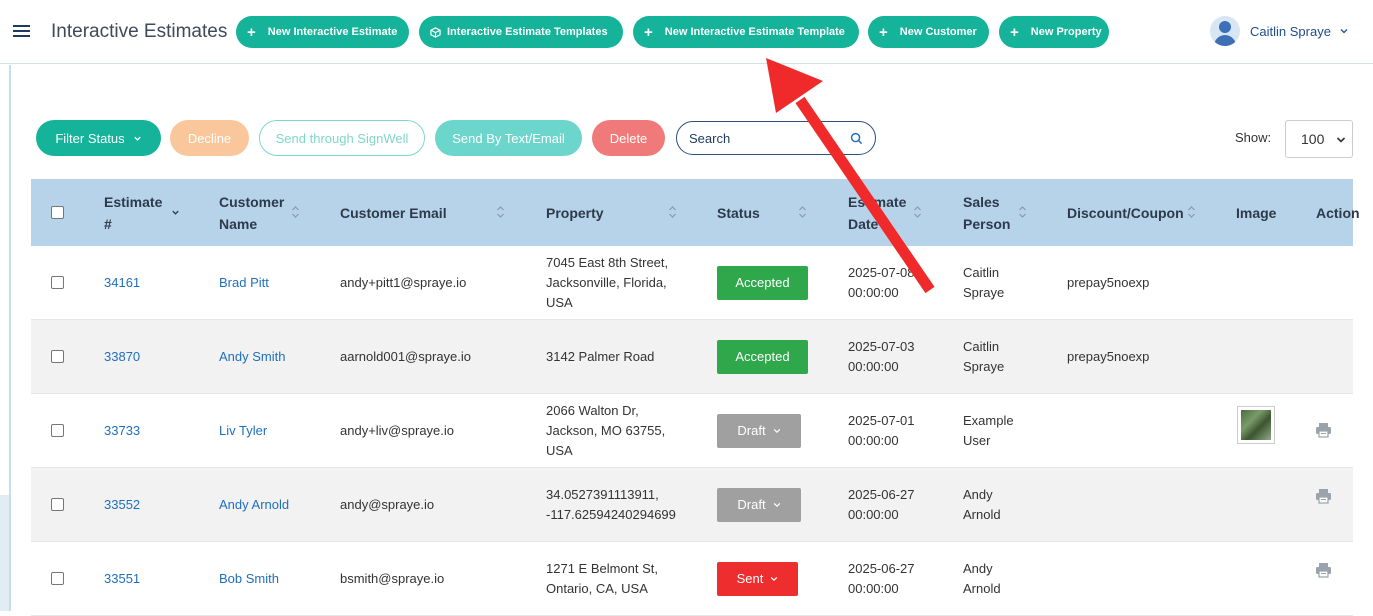  Describe the element at coordinates (984, 366) in the screenshot. I see `sales-last-name: Spraye` at that location.